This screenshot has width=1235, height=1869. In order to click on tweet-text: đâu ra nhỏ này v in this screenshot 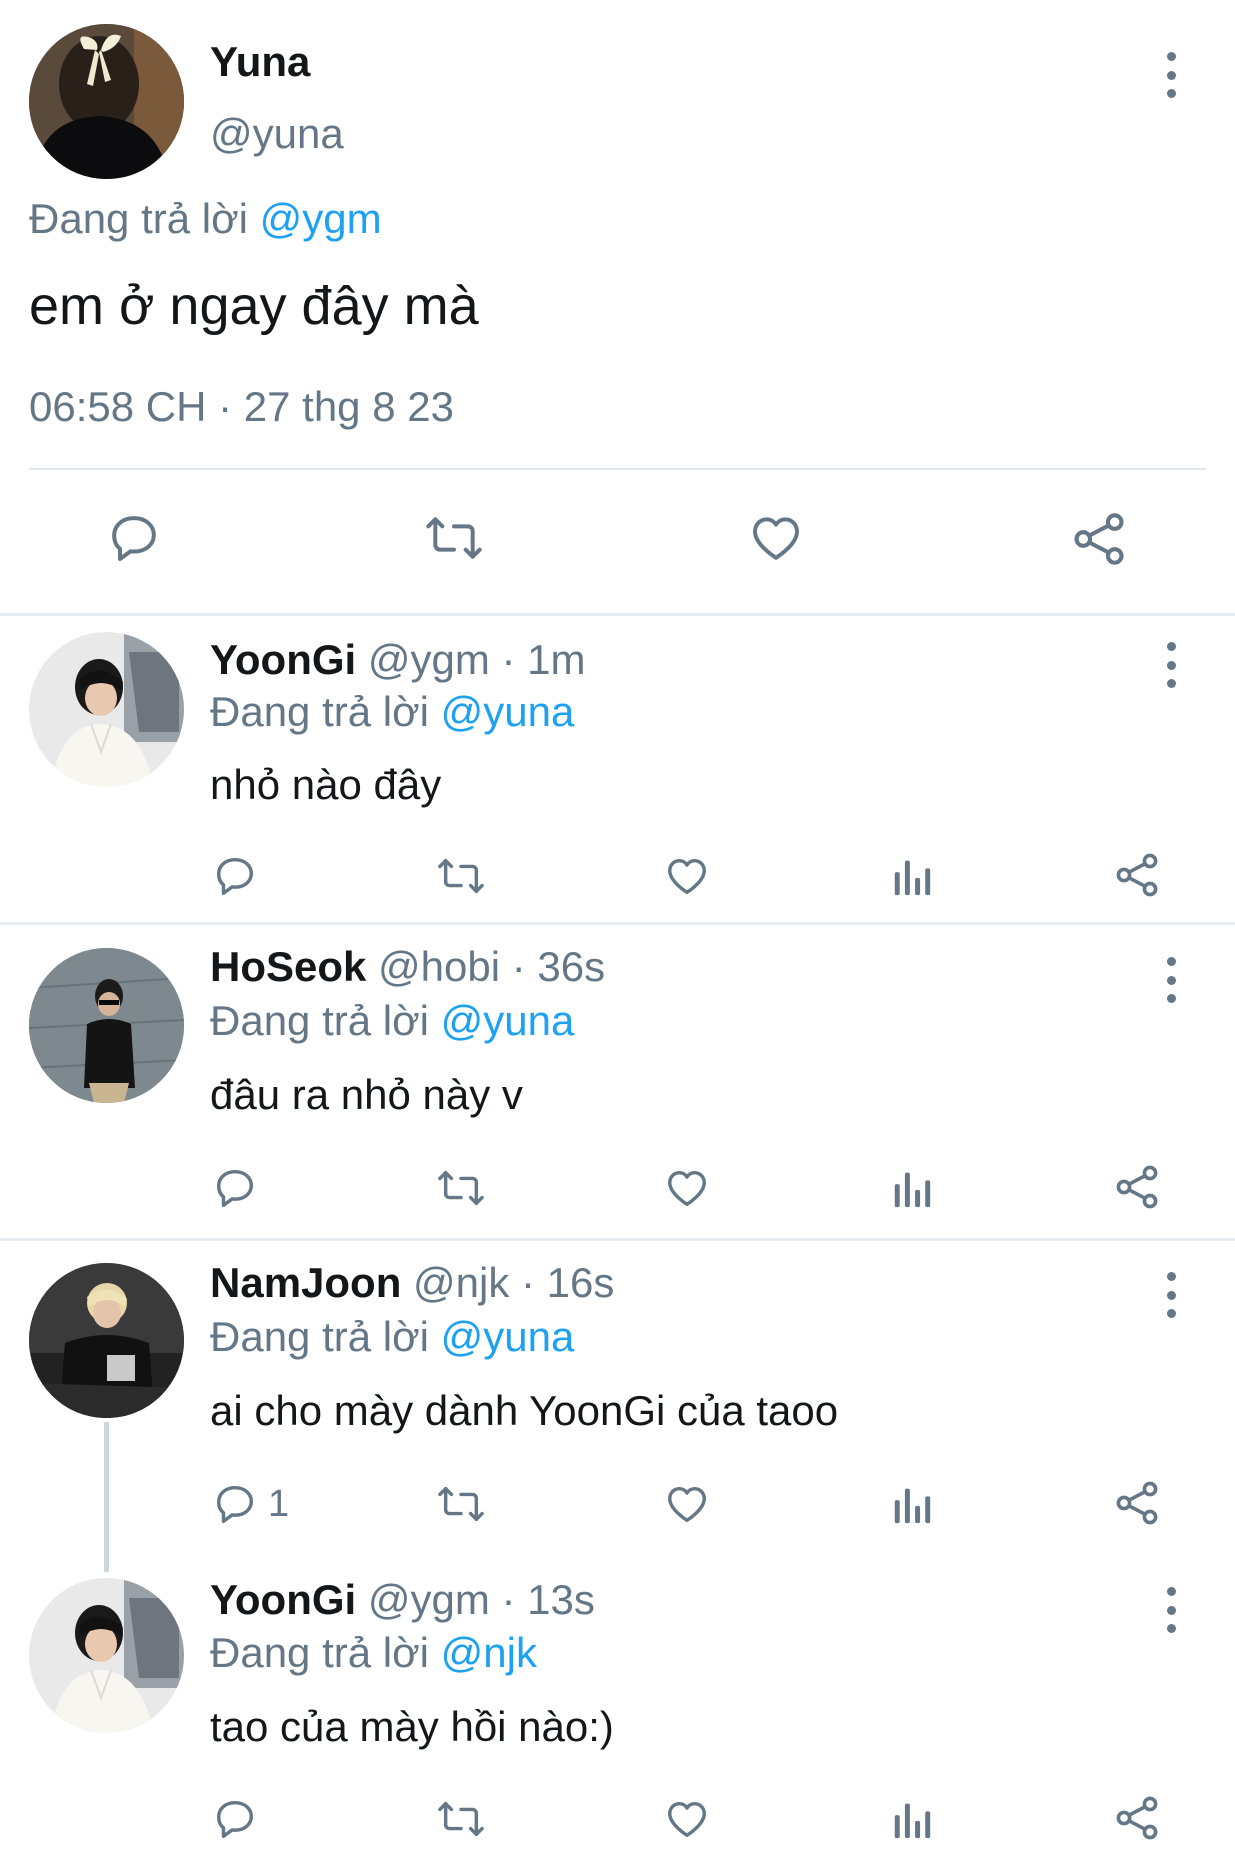, I will do `click(366, 1094)`.